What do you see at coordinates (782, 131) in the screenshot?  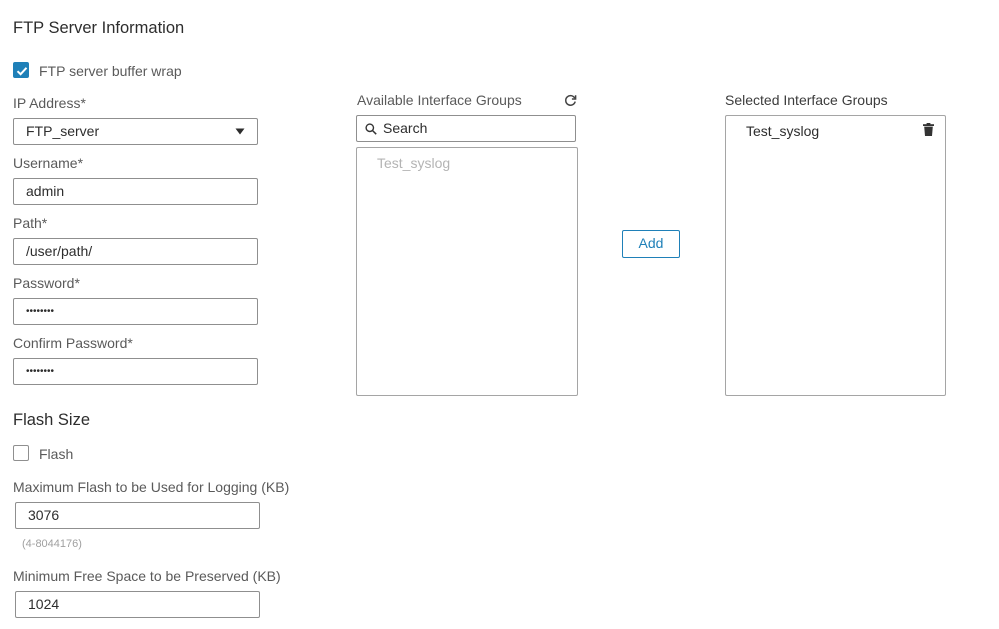 I see `selected-group-item: Test_syslog` at bounding box center [782, 131].